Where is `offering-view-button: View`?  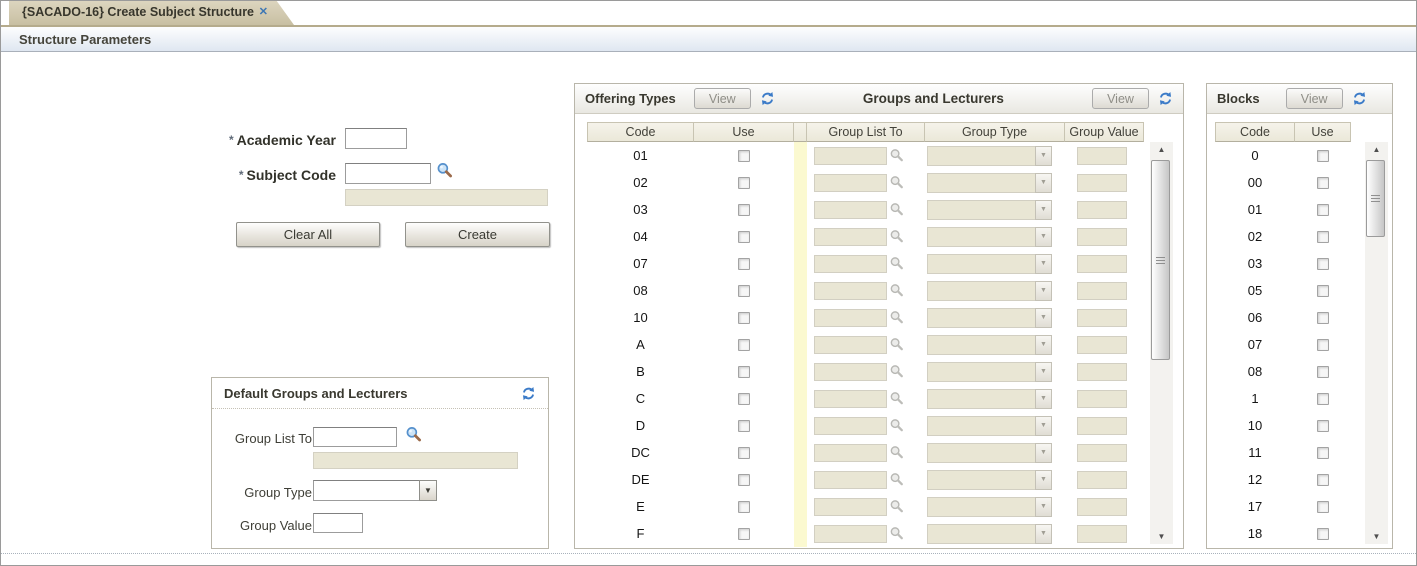 offering-view-button: View is located at coordinates (722, 98).